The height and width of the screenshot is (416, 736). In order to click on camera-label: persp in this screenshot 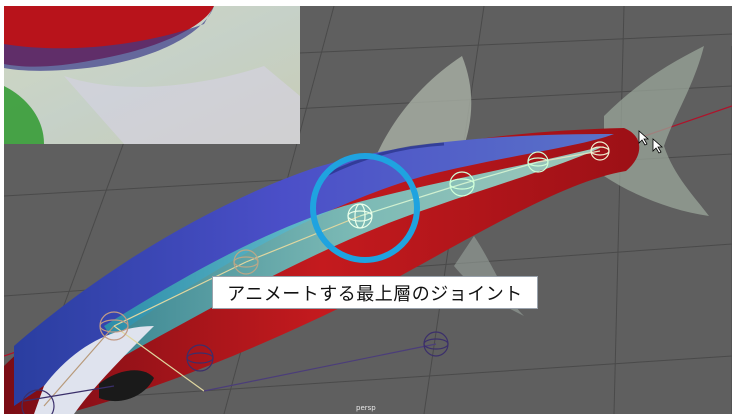, I will do `click(366, 408)`.